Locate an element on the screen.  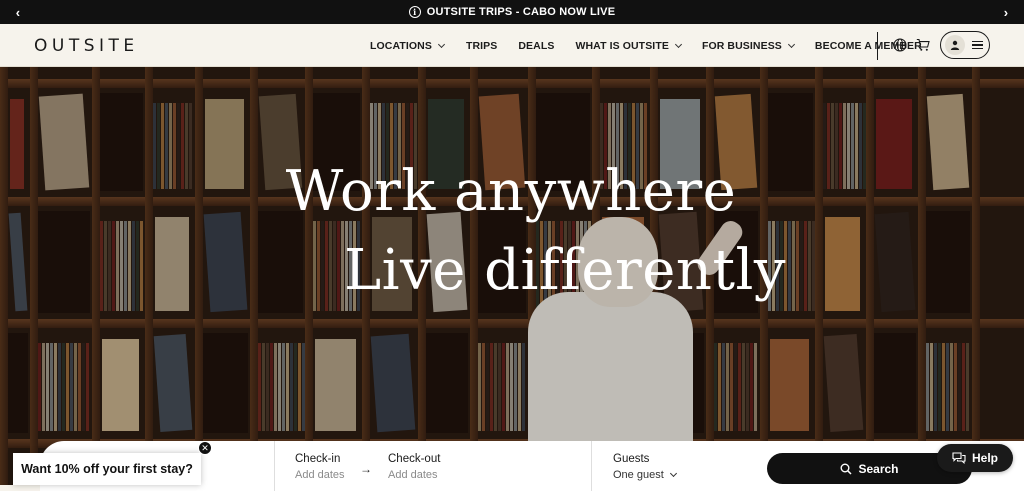
hero-headline-line2: Live differently is located at coordinates (565, 270).